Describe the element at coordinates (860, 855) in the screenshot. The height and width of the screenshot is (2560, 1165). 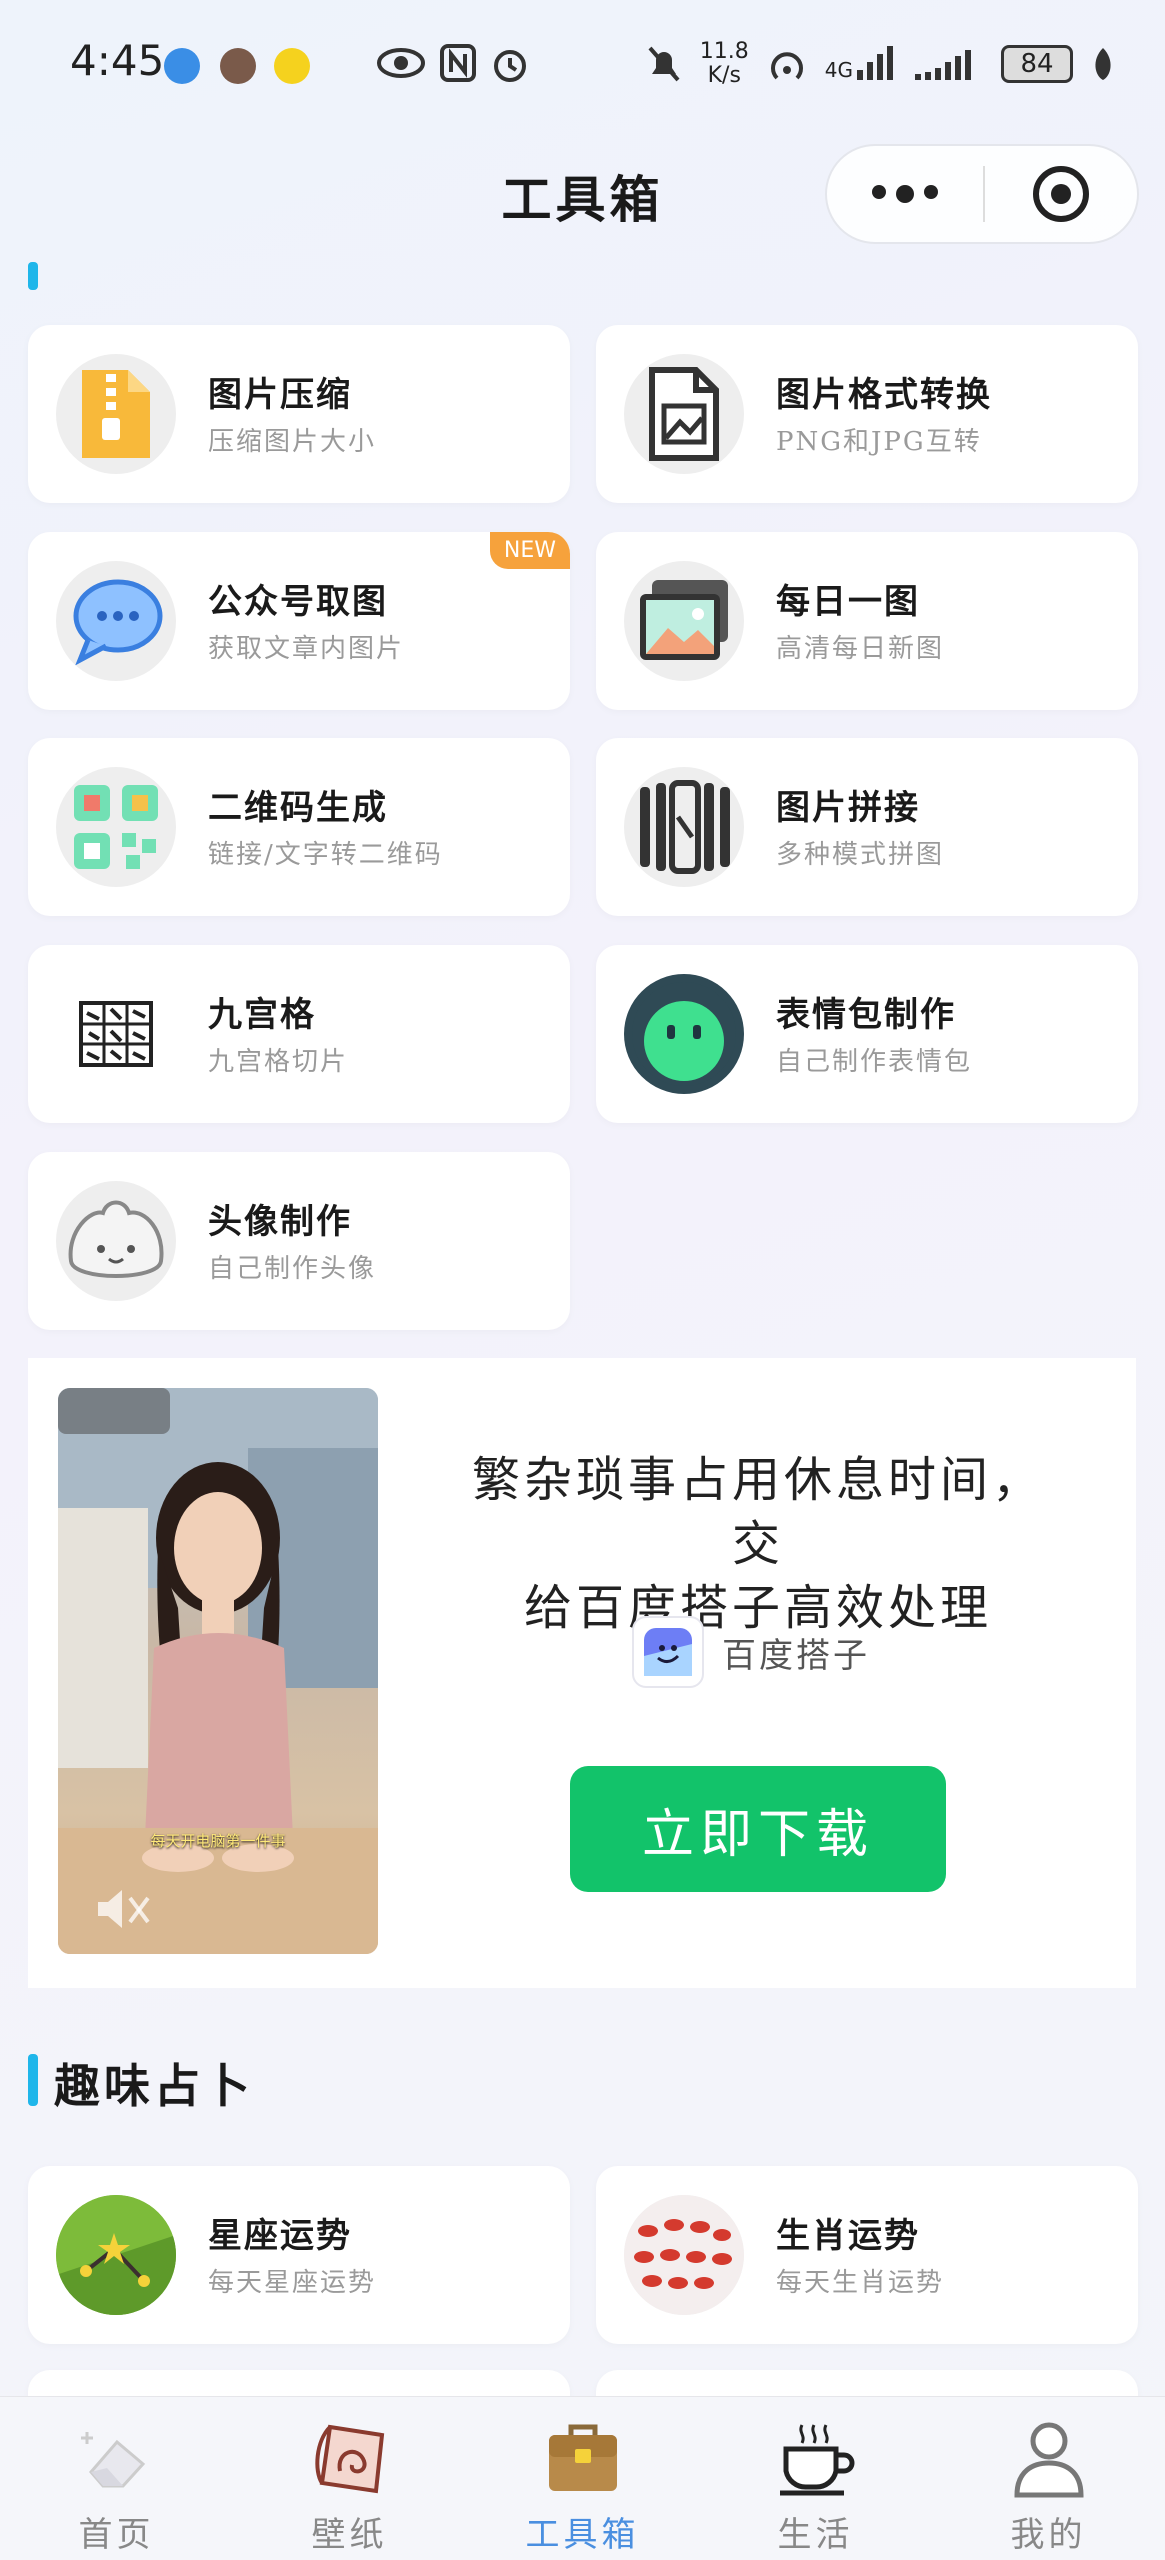
I see `tool-subtitle: 多种模式拼图` at that location.